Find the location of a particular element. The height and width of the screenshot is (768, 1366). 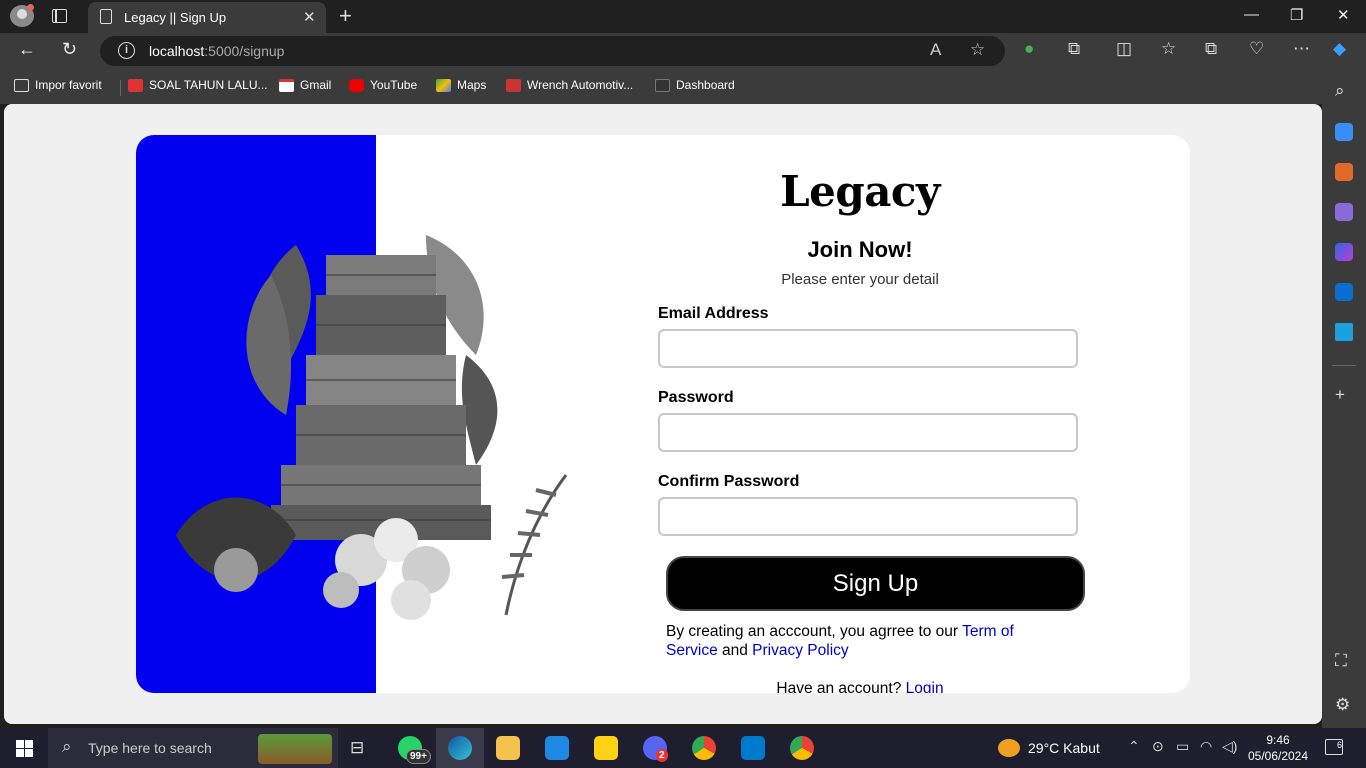

task-view-icon: ⊟ is located at coordinates (357, 748).